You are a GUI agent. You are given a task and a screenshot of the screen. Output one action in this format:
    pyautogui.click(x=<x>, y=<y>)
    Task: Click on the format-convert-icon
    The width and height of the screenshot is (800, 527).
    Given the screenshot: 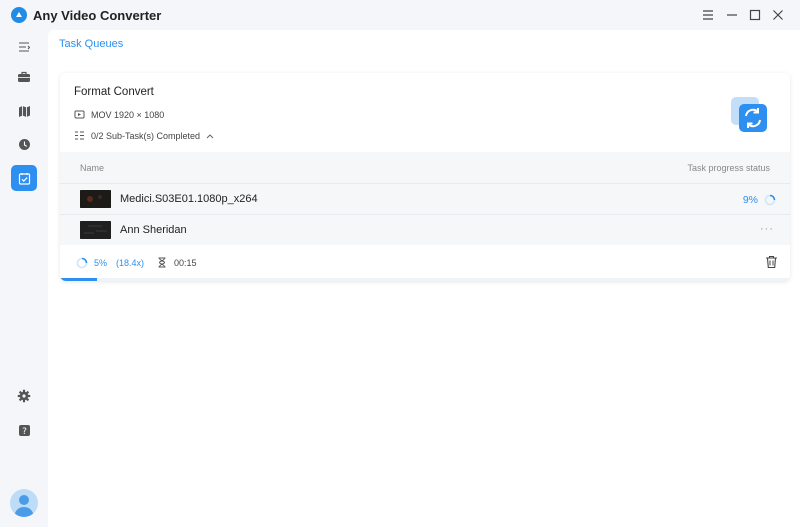 What is the action you would take?
    pyautogui.click(x=750, y=114)
    